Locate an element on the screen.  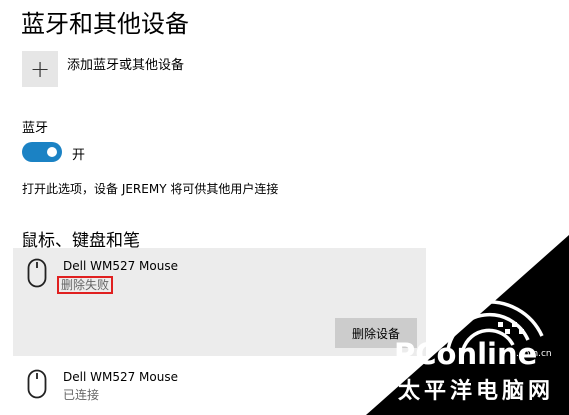
watermark-subtitle: 太平洋电脑网 is located at coordinates (476, 391).